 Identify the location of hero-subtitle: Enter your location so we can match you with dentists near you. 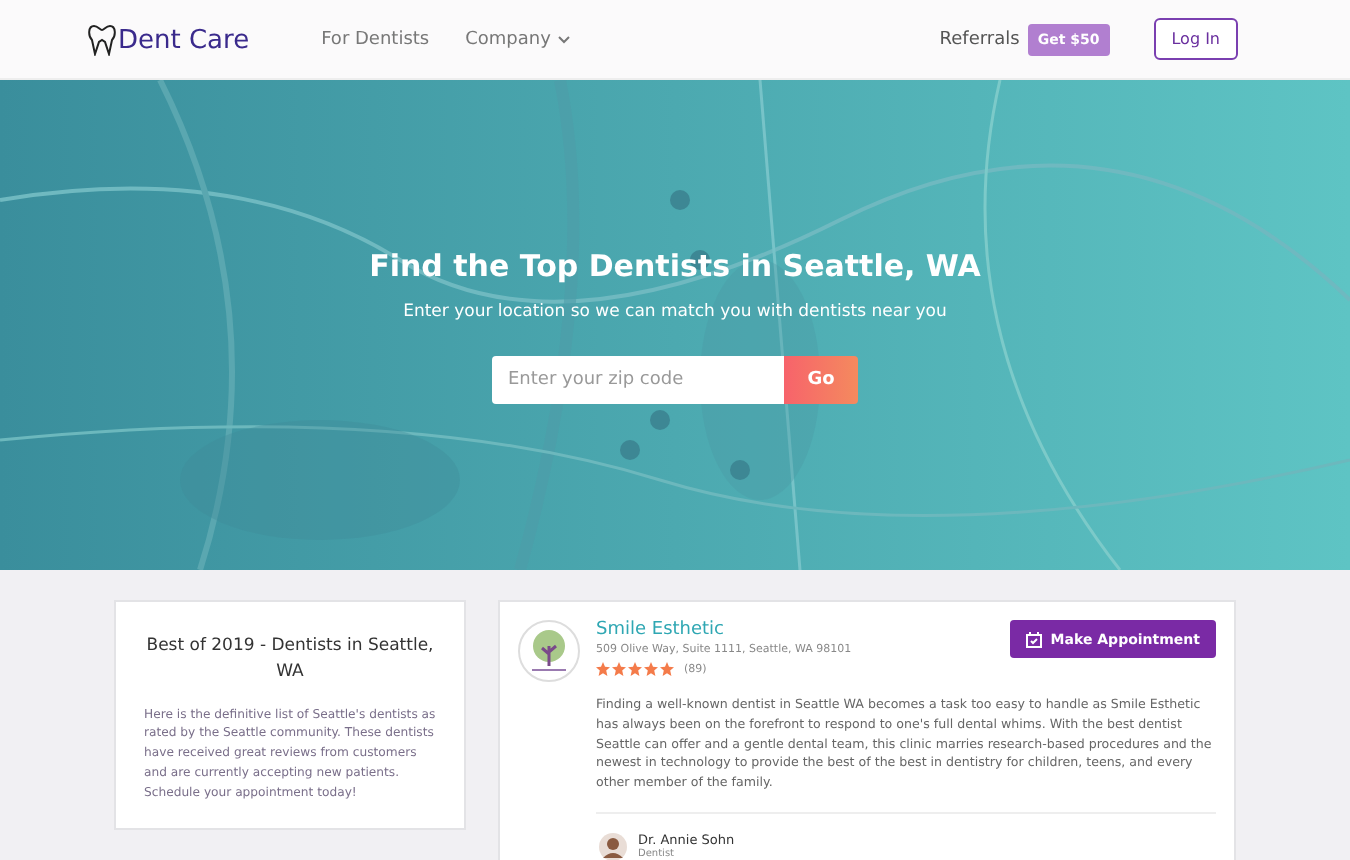
(675, 312).